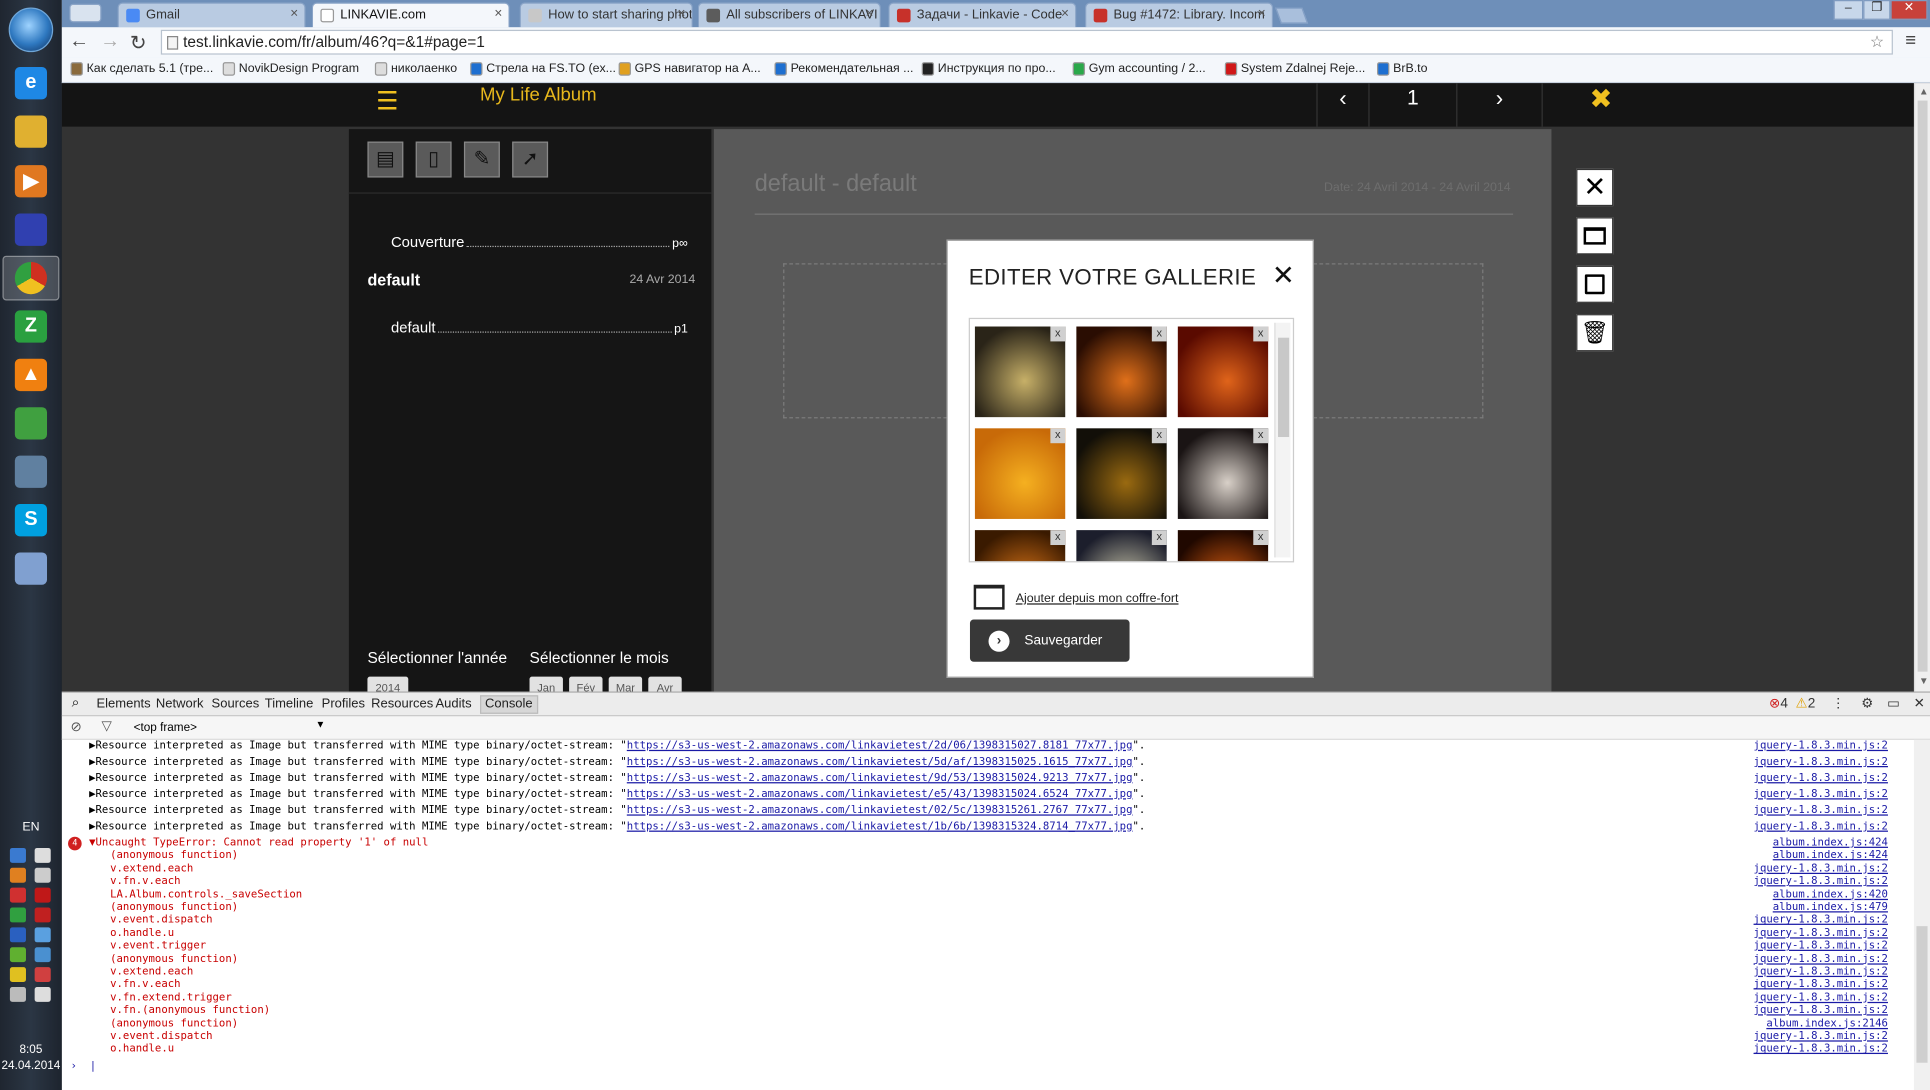 The image size is (1930, 1090). I want to click on taskbar-app: Z, so click(30, 326).